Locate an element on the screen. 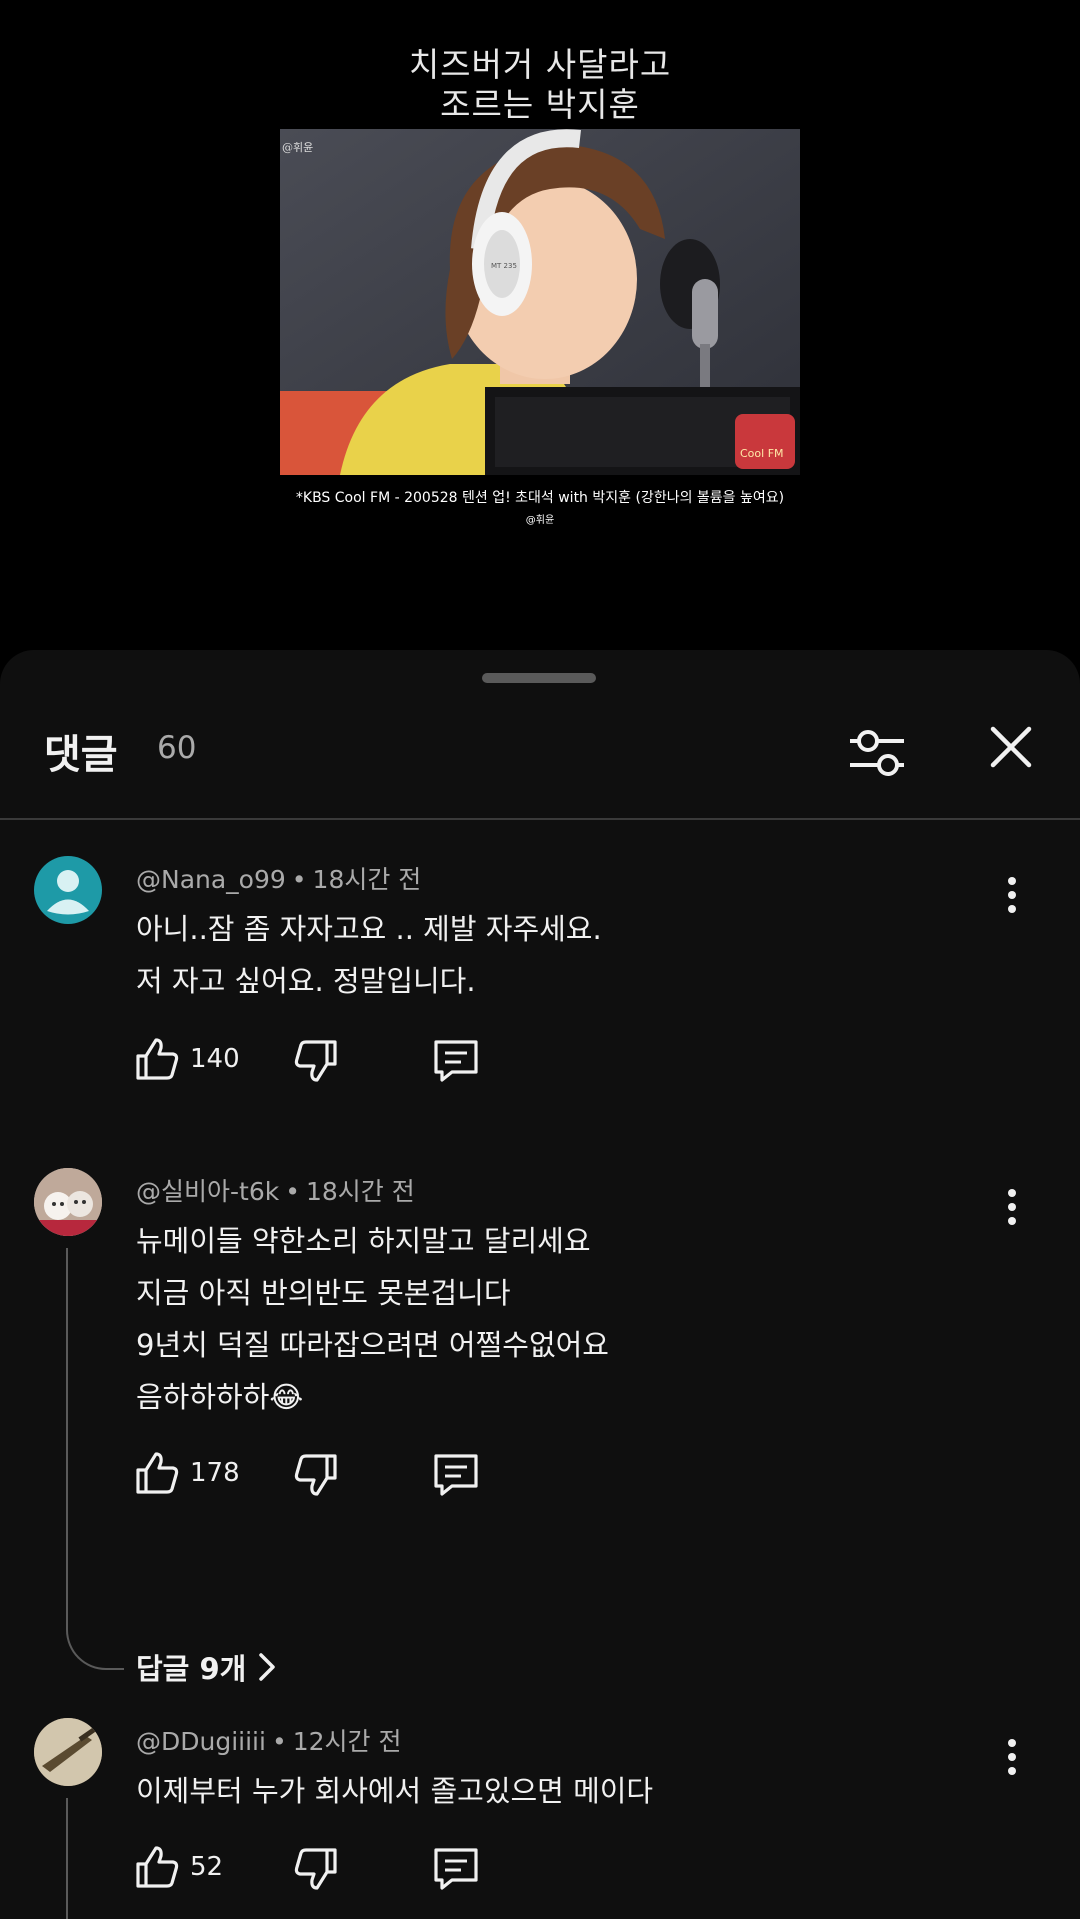  frame-watermark: @휘윤 is located at coordinates (297, 147).